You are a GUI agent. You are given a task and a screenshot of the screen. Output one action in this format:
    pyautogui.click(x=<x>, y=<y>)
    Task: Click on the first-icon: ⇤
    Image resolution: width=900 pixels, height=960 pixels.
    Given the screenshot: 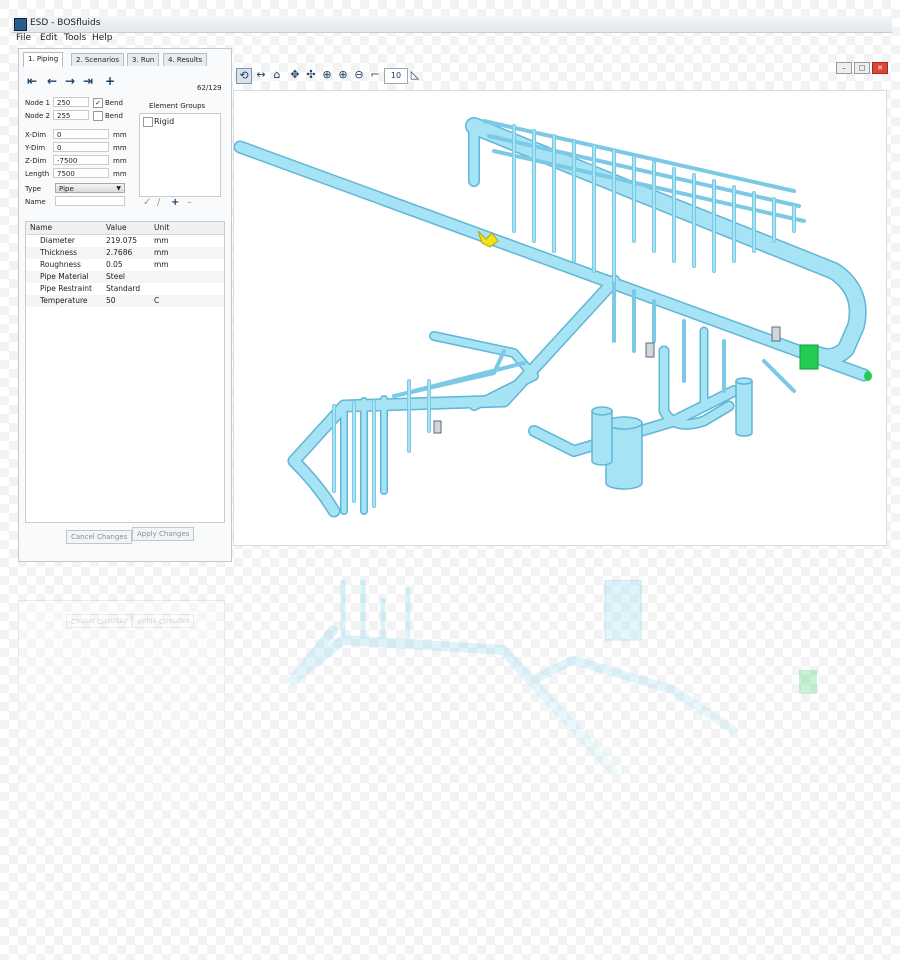 What is the action you would take?
    pyautogui.click(x=32, y=81)
    